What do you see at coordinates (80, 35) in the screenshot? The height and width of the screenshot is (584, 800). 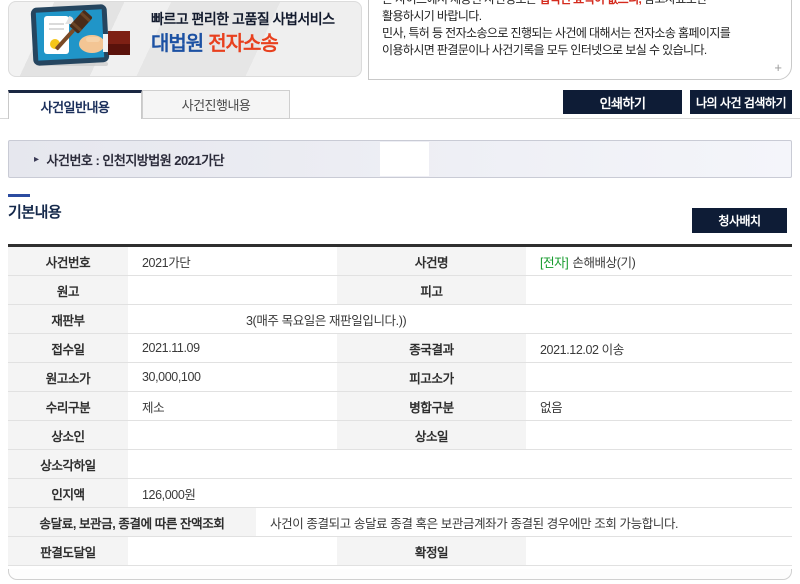 I see `court-gavel-logo-icon` at bounding box center [80, 35].